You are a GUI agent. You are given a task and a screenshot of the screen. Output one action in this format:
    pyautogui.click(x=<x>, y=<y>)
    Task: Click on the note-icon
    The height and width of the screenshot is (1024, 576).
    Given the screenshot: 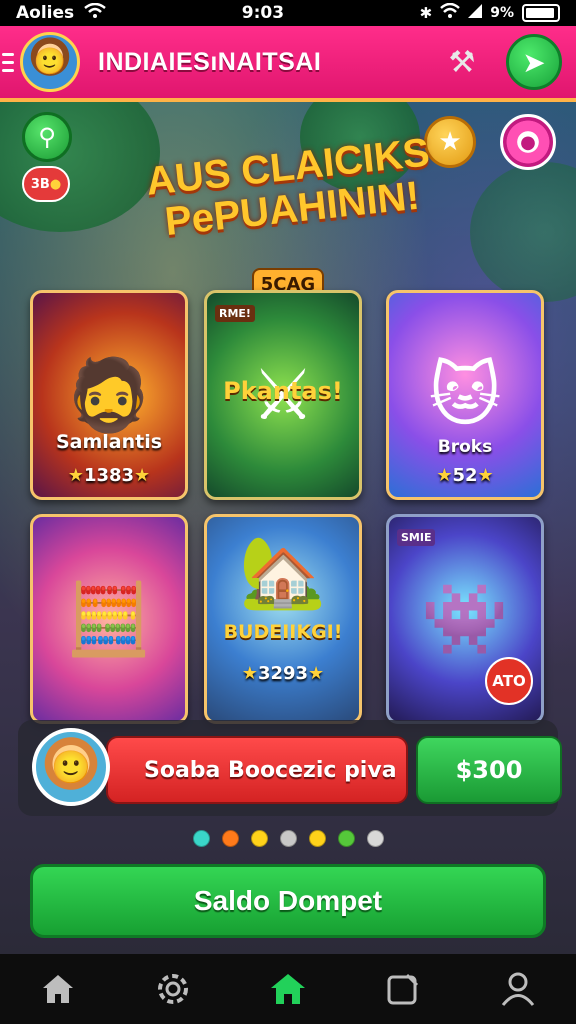 What is the action you would take?
    pyautogui.click(x=403, y=989)
    